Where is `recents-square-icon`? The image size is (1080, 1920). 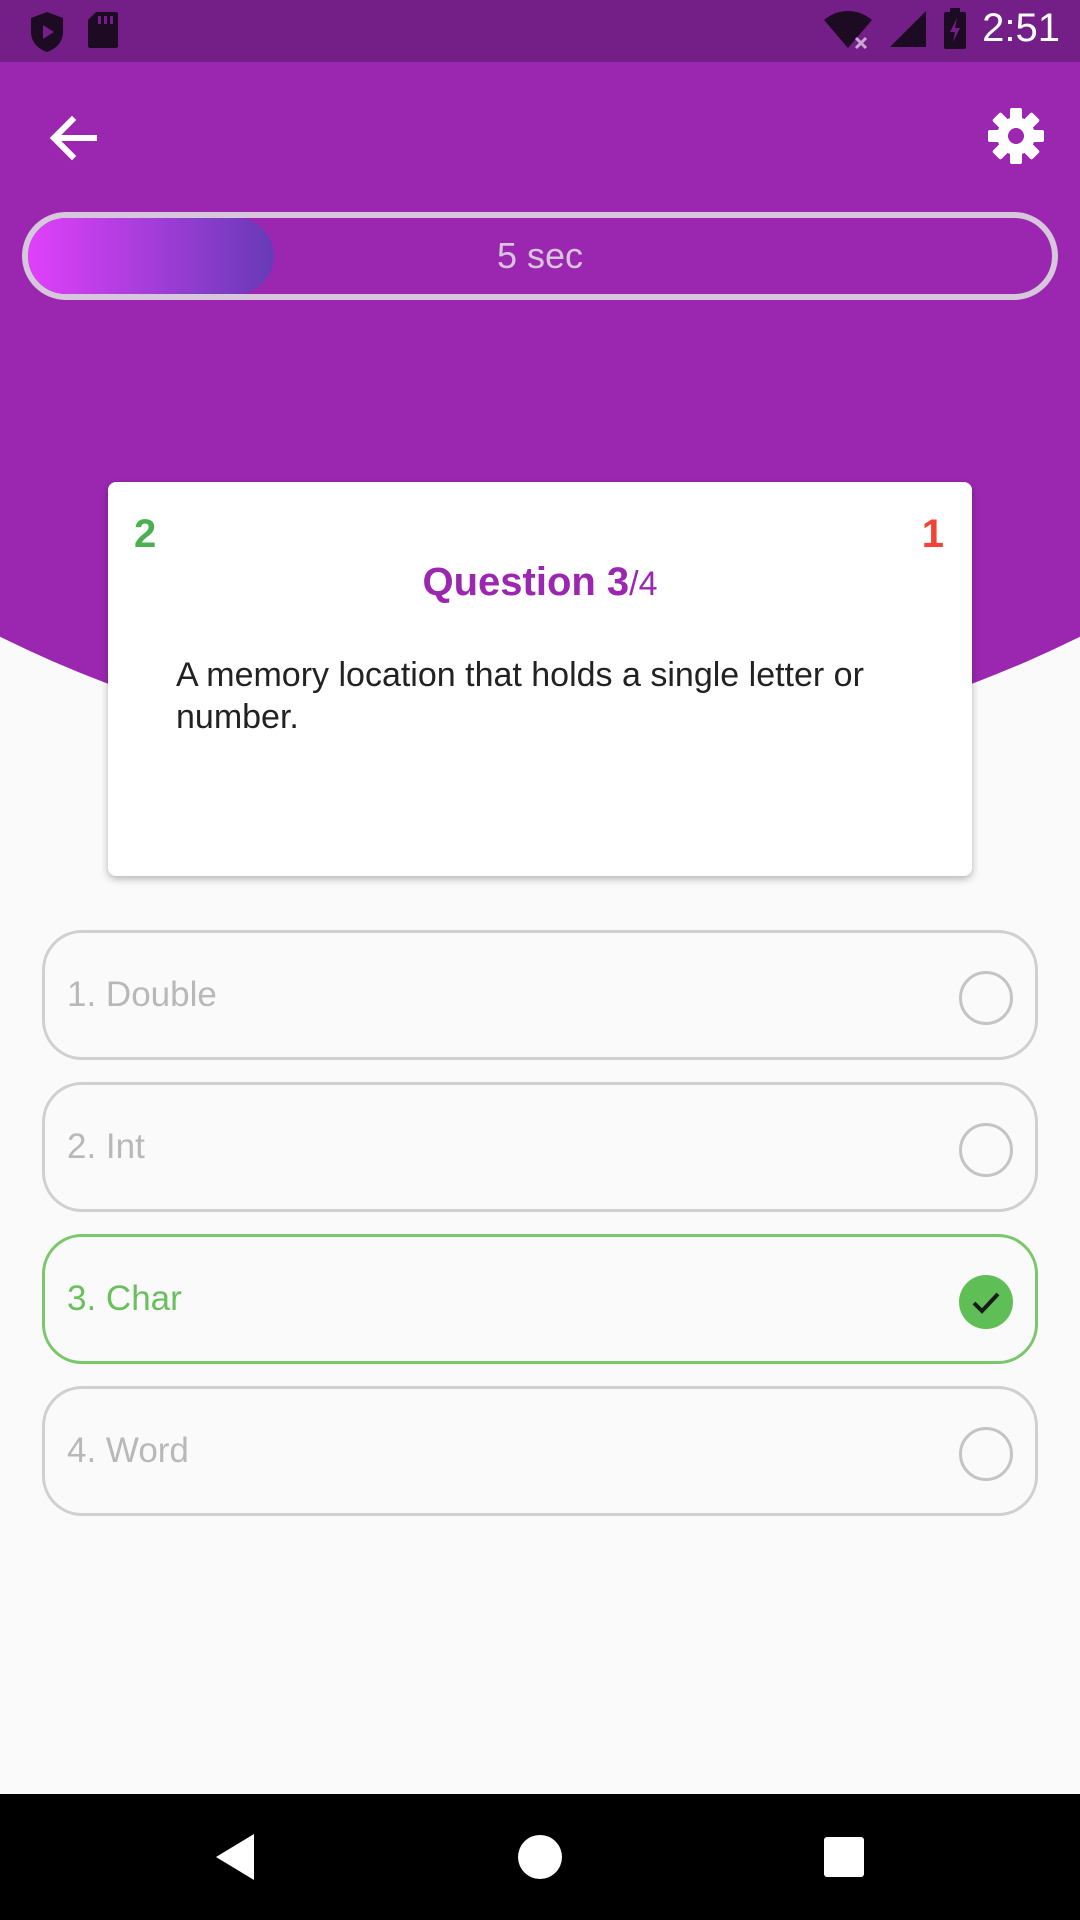 recents-square-icon is located at coordinates (844, 1857).